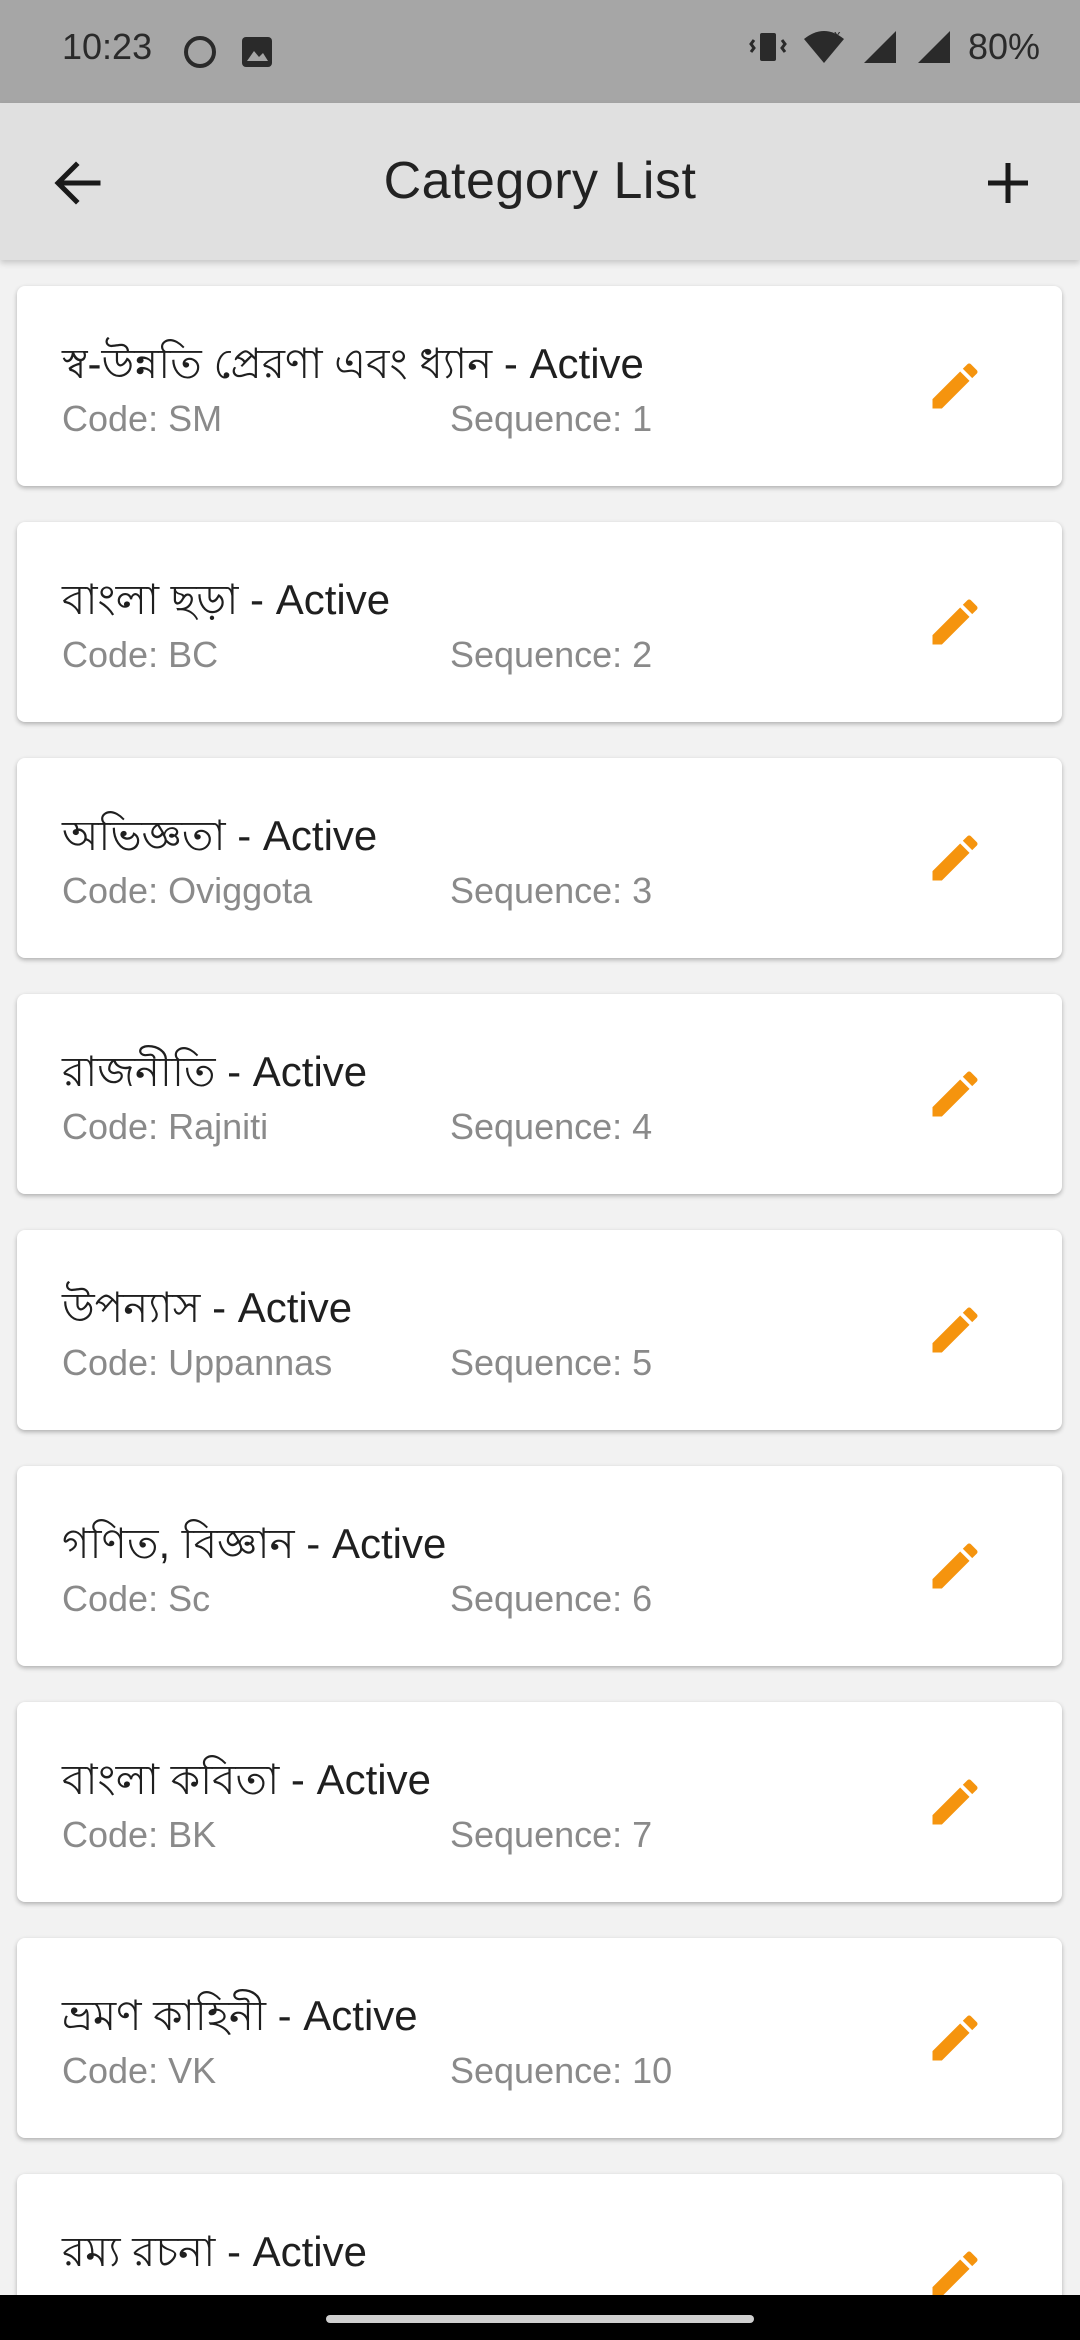  I want to click on category-name: রম্য রচনা - Active, so click(214, 2251).